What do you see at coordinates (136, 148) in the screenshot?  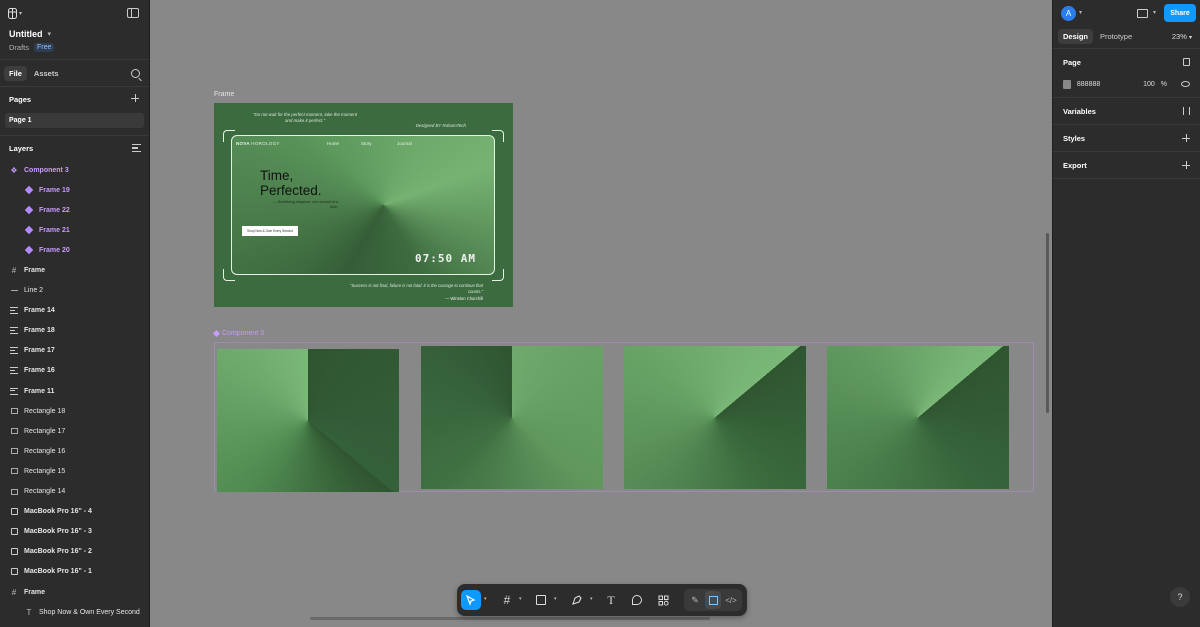 I see `layers-list-icon` at bounding box center [136, 148].